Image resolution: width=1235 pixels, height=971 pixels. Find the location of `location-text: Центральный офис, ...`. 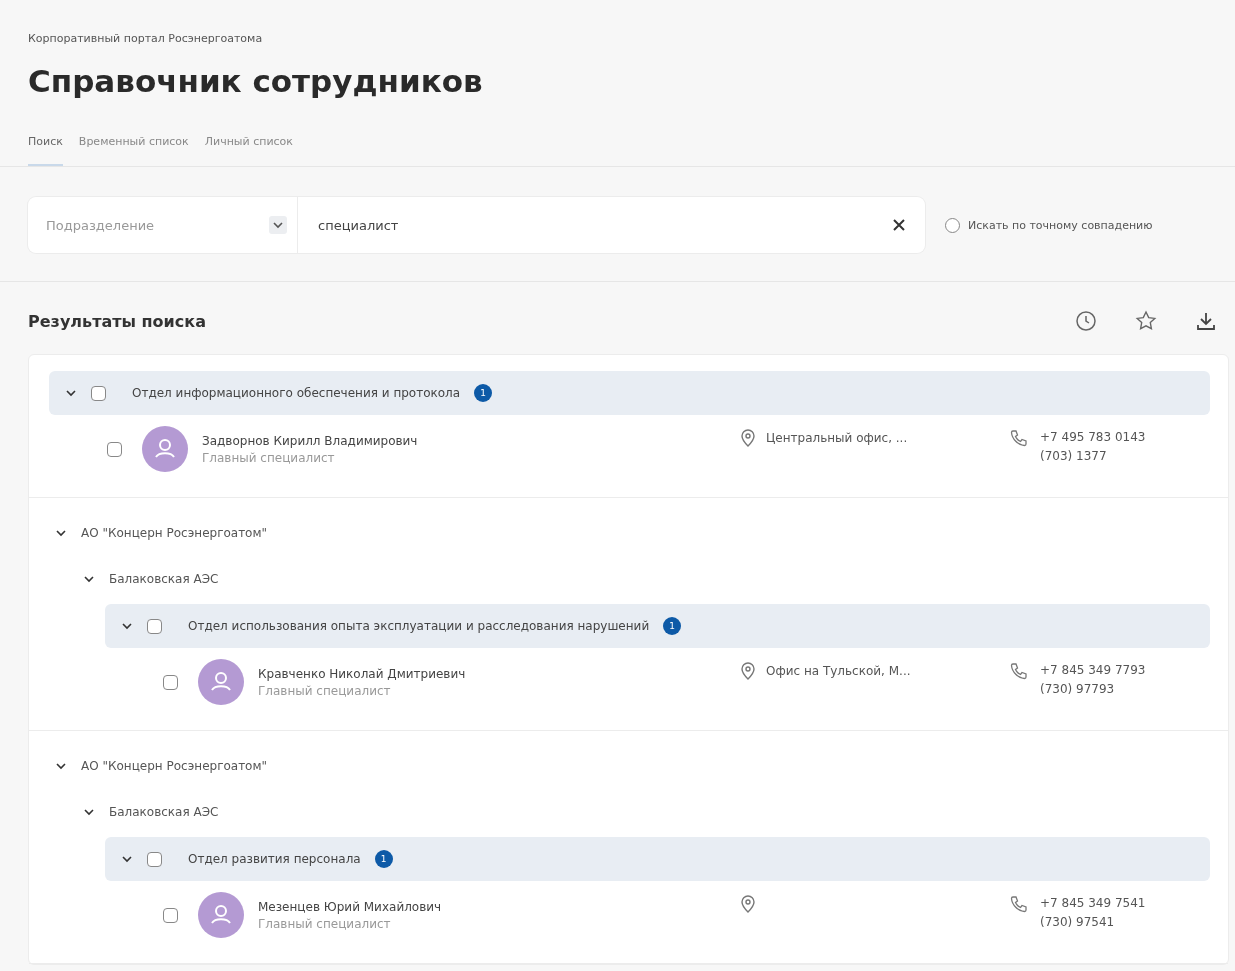

location-text: Центральный офис, ... is located at coordinates (837, 438).